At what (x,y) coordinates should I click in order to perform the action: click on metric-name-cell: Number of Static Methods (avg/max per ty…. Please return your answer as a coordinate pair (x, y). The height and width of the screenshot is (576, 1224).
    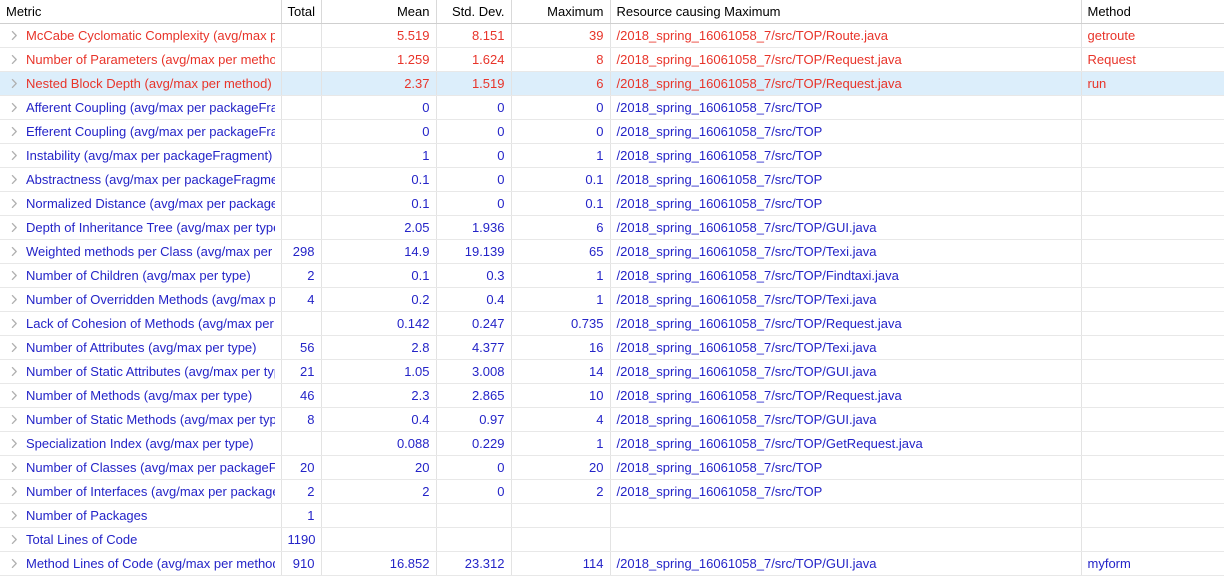
    Looking at the image, I should click on (141, 419).